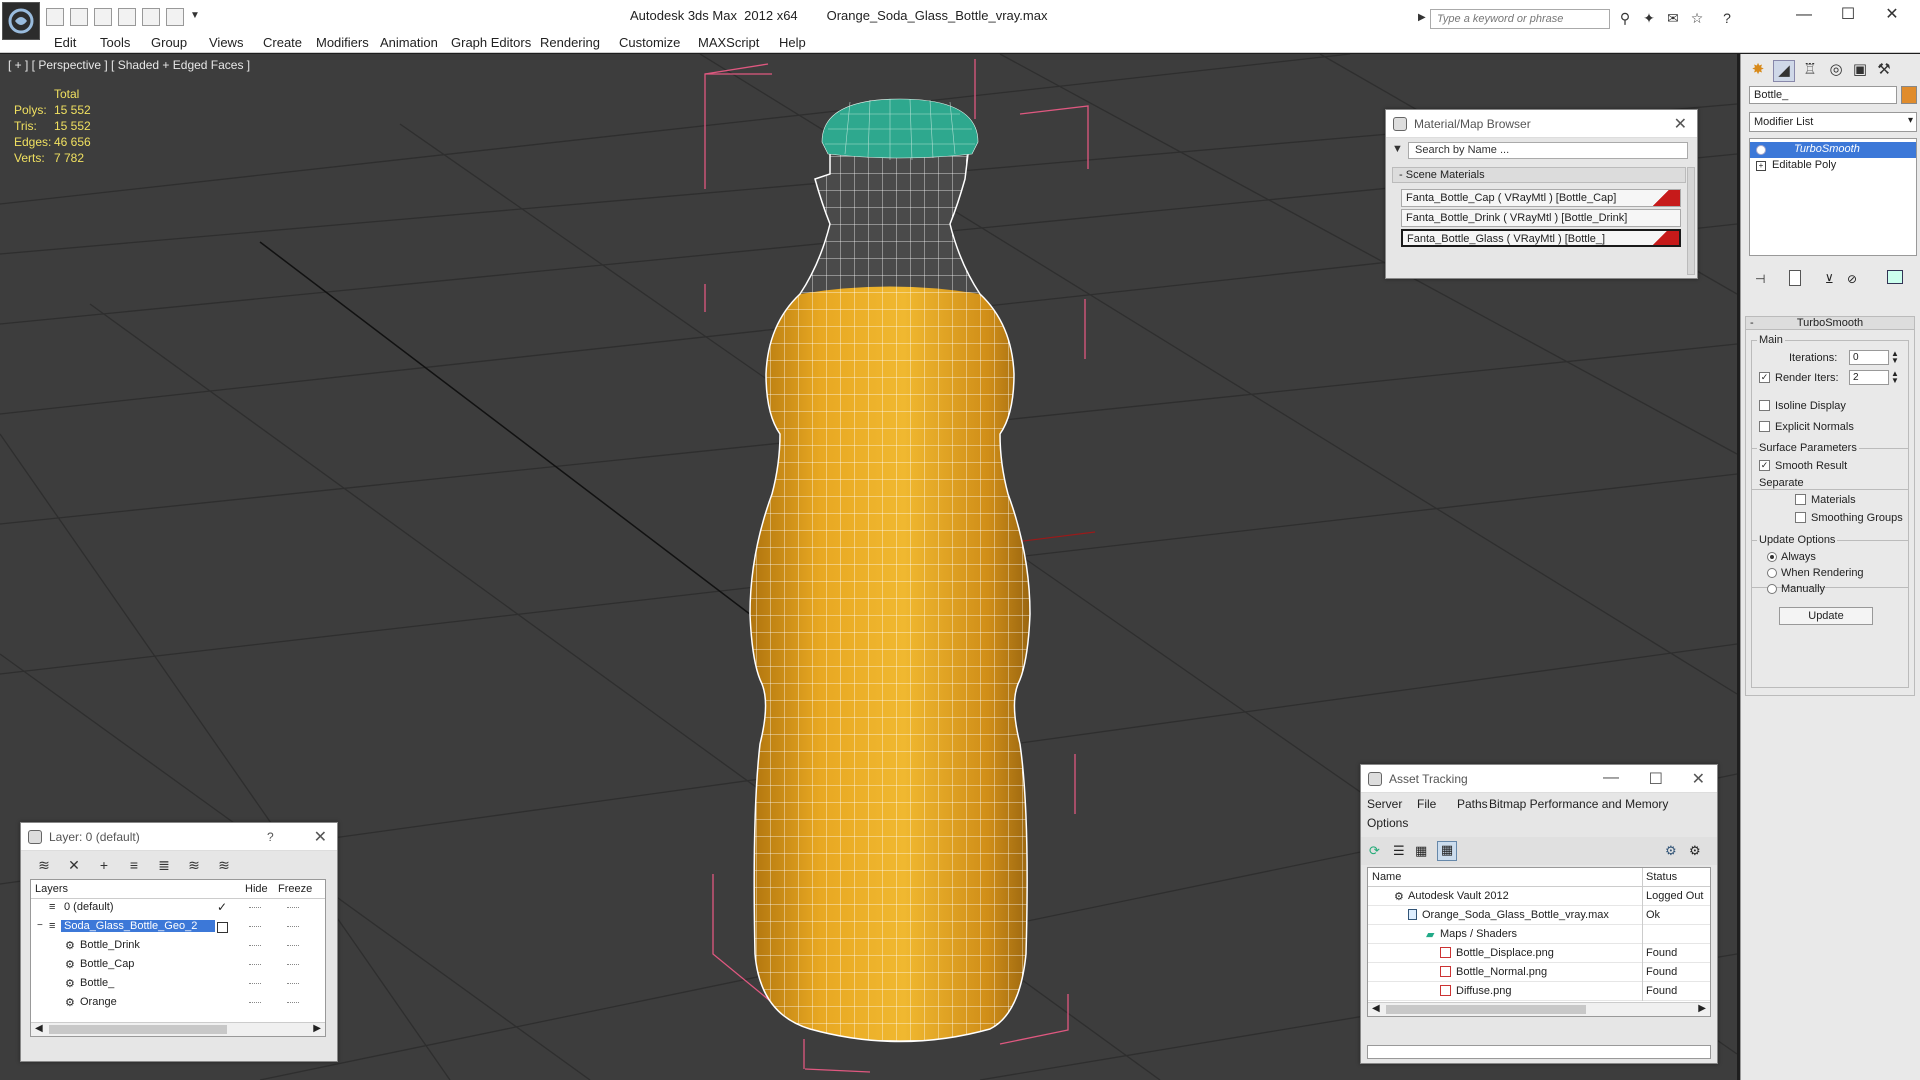 This screenshot has width=1920, height=1080. What do you see at coordinates (491, 42) in the screenshot?
I see `menu-graph-editors: Graph Editors` at bounding box center [491, 42].